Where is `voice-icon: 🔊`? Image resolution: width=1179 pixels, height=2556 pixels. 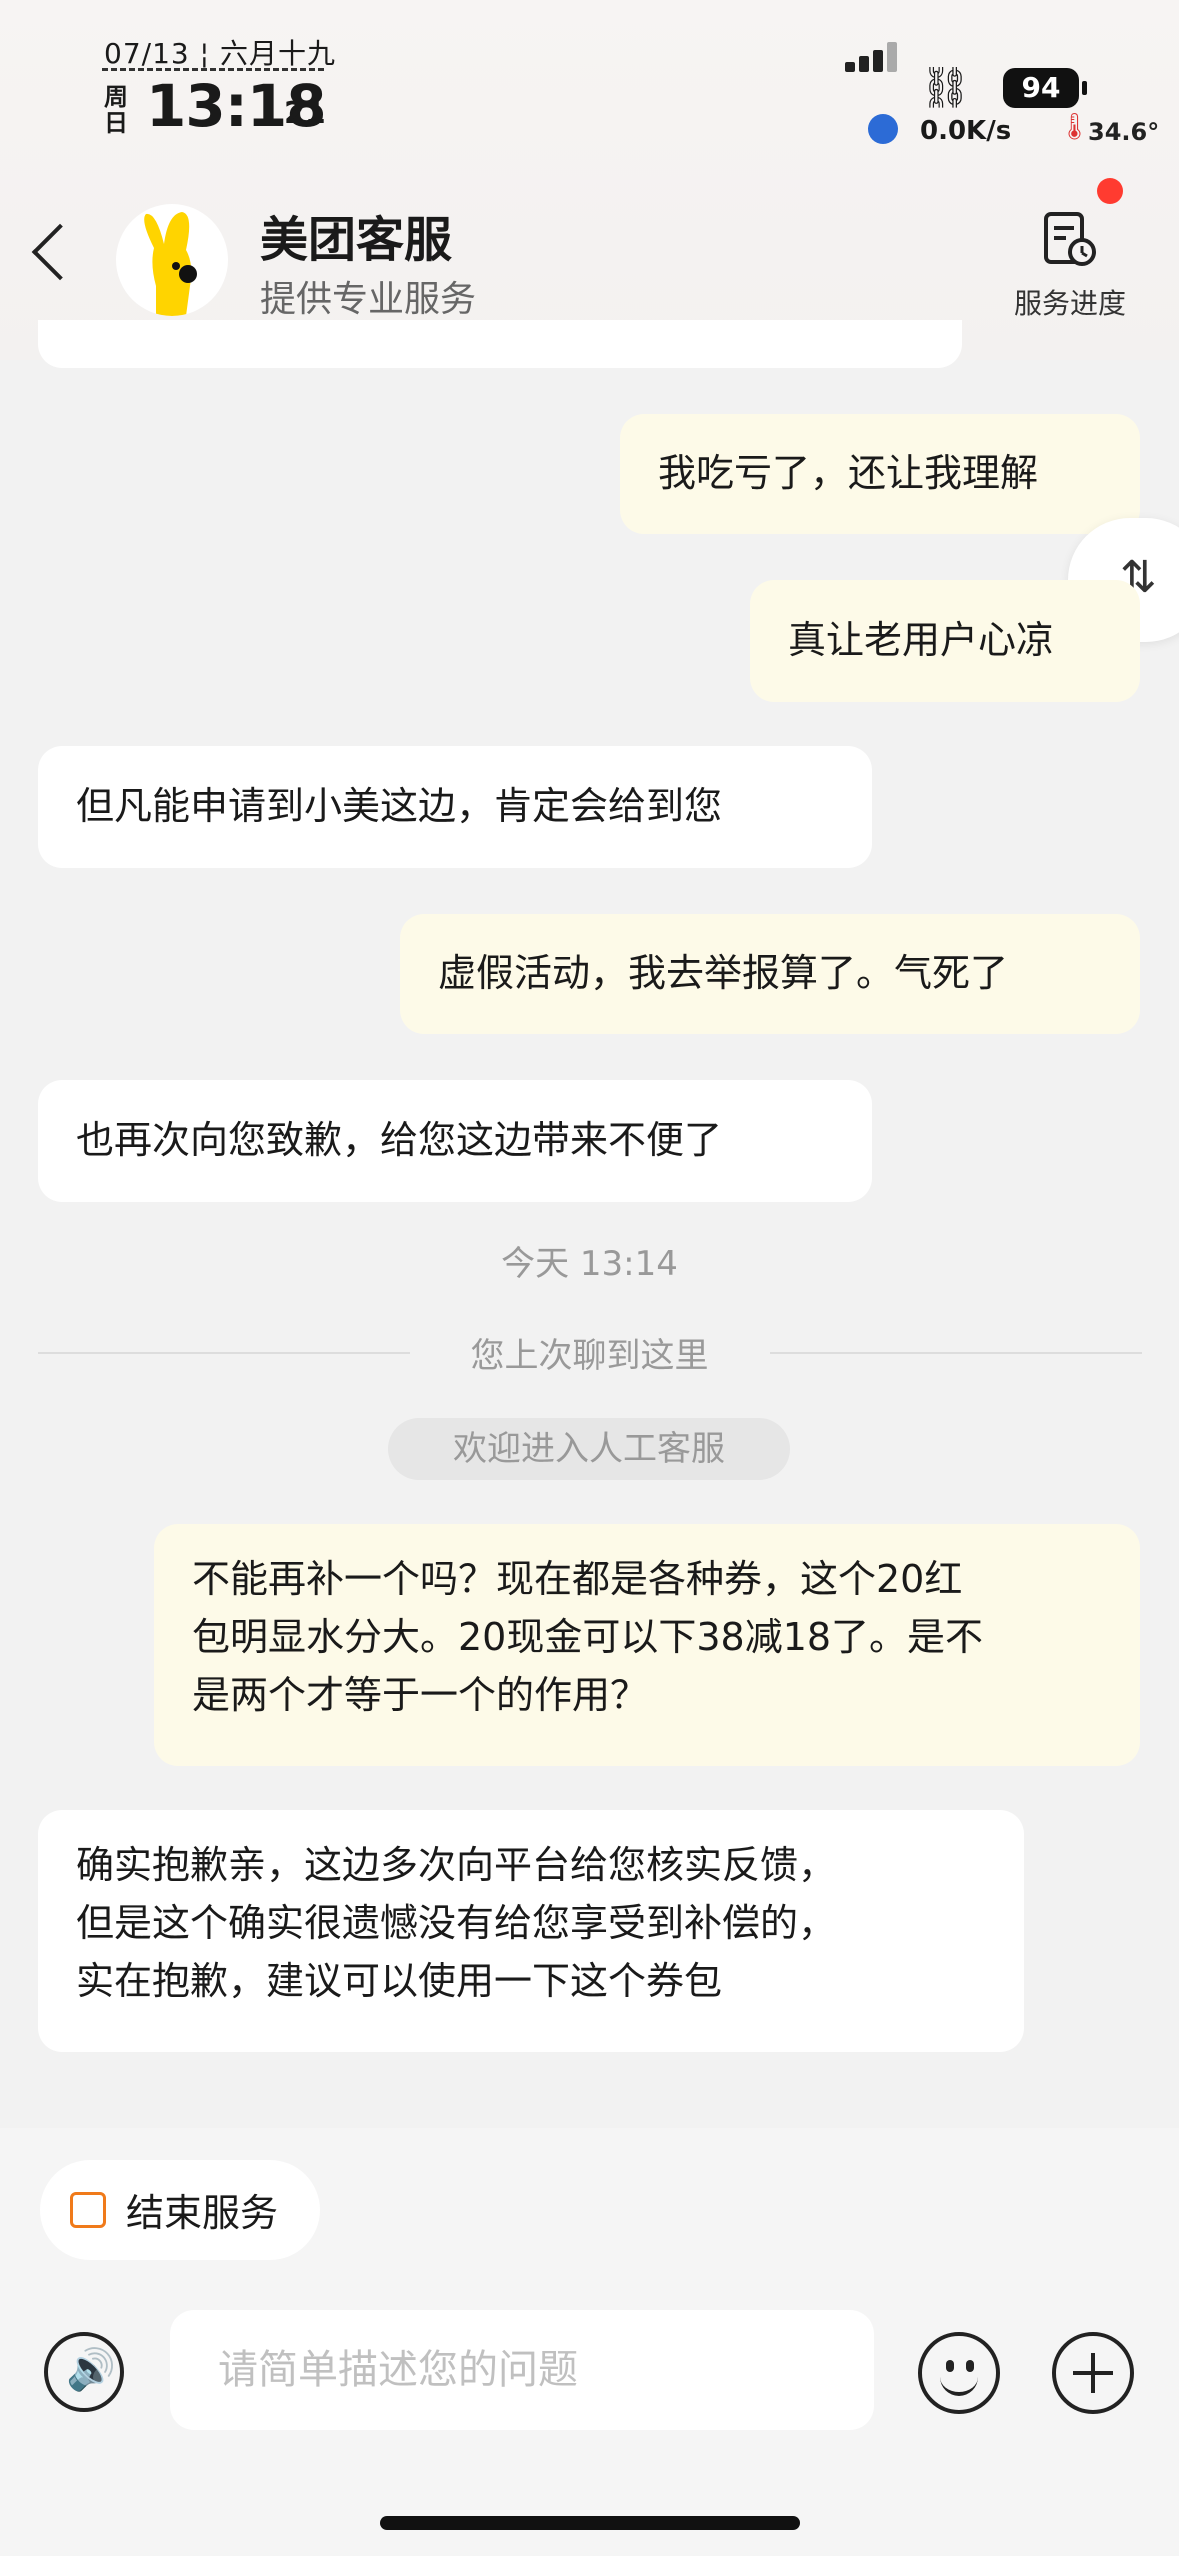
voice-icon: 🔊 is located at coordinates (84, 2372).